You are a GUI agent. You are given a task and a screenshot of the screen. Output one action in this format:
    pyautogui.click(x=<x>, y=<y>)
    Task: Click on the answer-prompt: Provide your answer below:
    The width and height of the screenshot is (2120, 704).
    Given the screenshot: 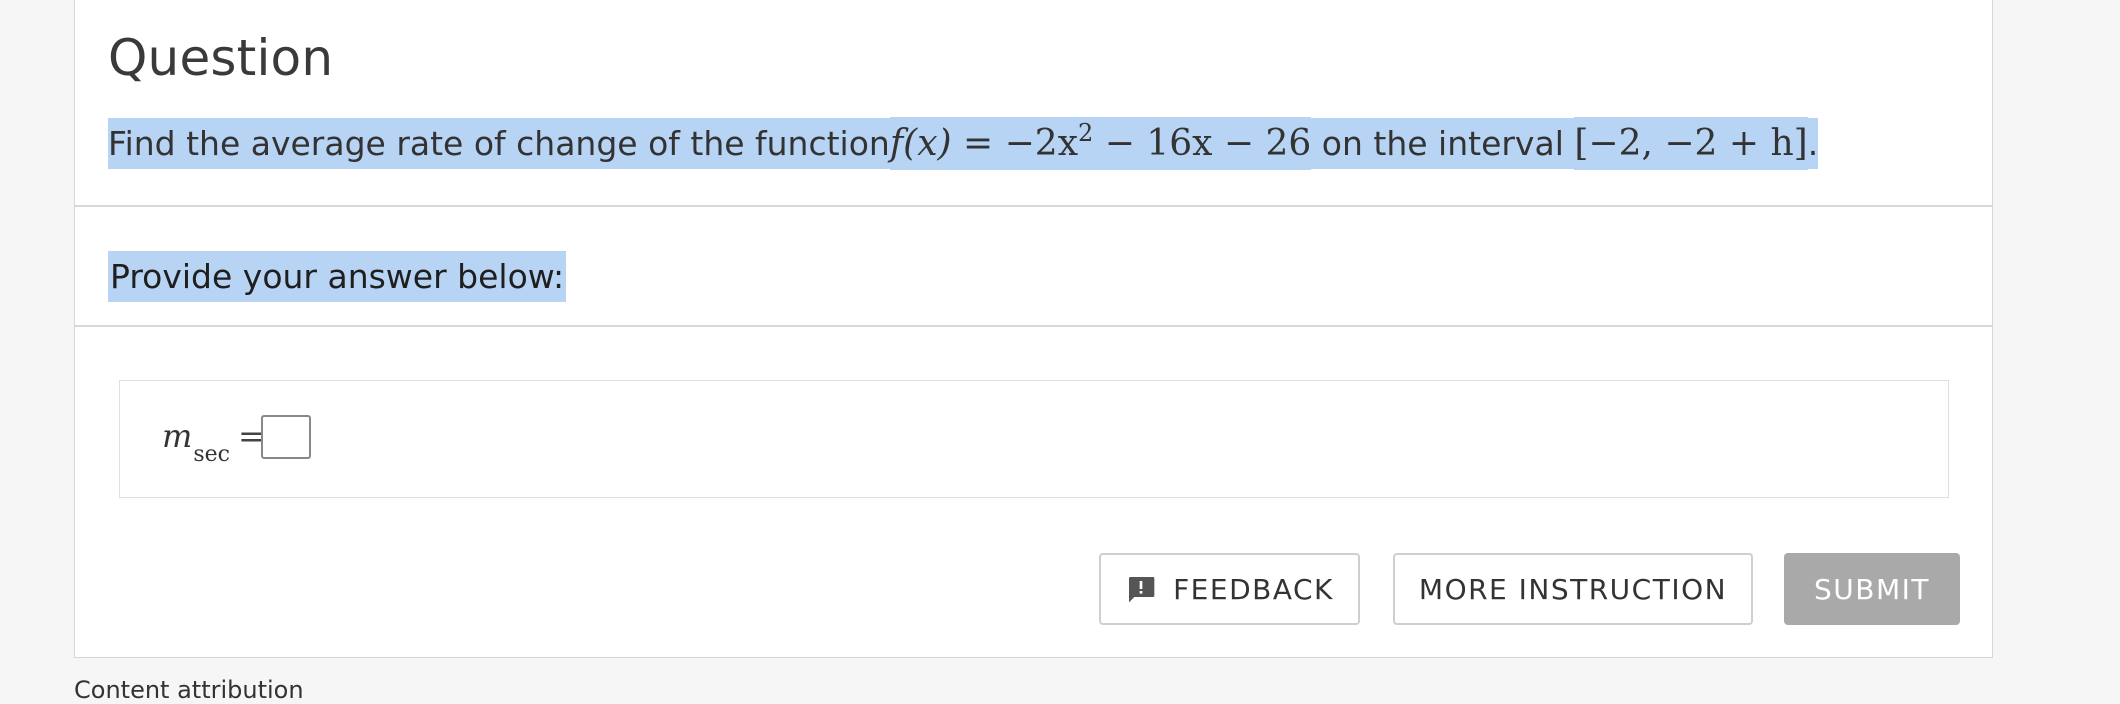 What is the action you would take?
    pyautogui.click(x=337, y=276)
    